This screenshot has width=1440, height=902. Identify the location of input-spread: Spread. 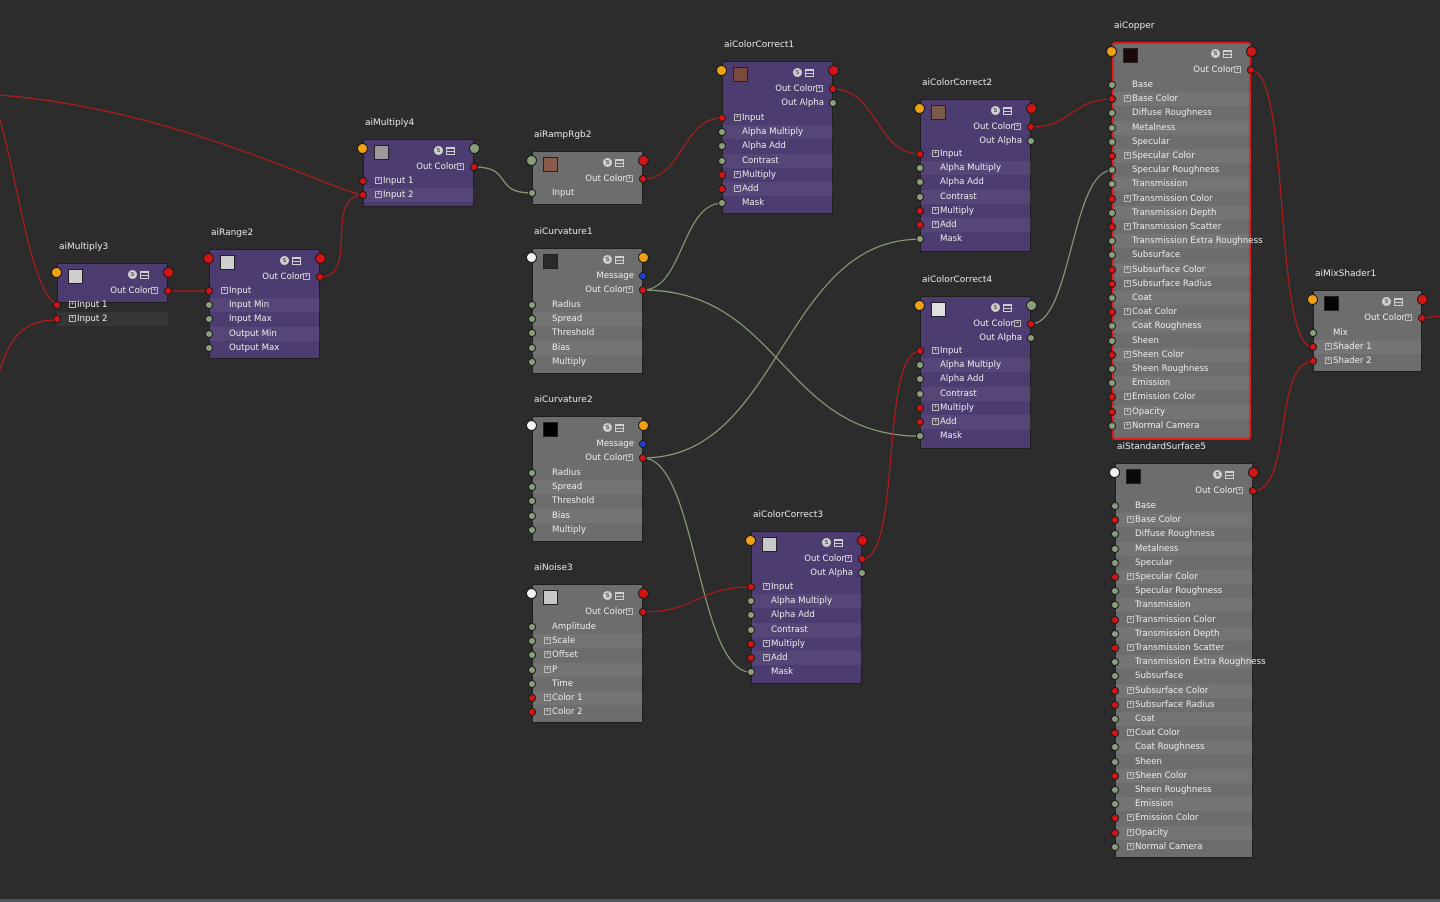
(587, 319).